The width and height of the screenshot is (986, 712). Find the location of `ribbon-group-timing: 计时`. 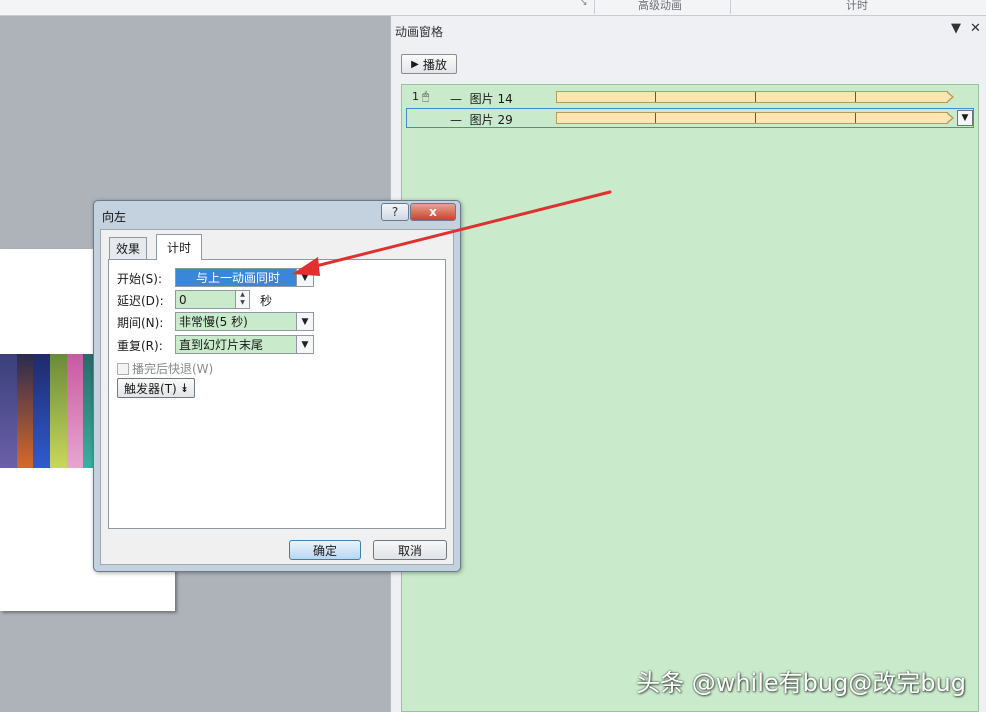

ribbon-group-timing: 计时 is located at coordinates (857, 6).